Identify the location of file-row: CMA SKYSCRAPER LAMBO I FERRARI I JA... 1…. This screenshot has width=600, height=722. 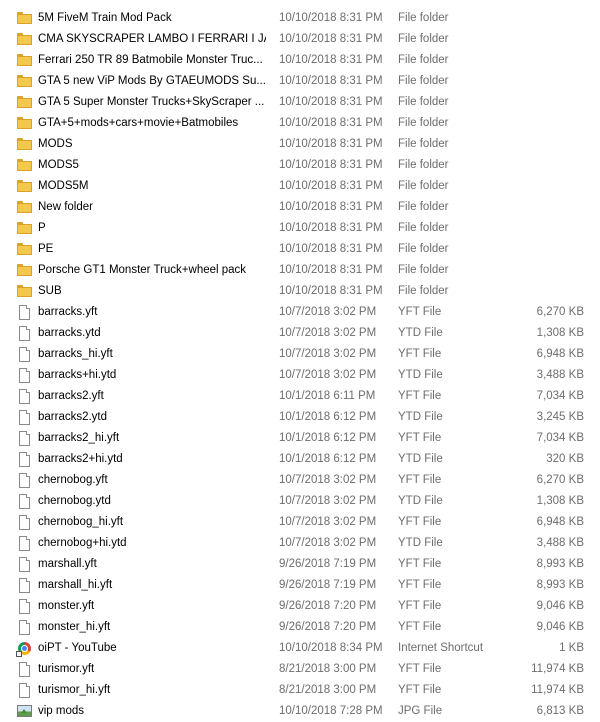
(300, 39).